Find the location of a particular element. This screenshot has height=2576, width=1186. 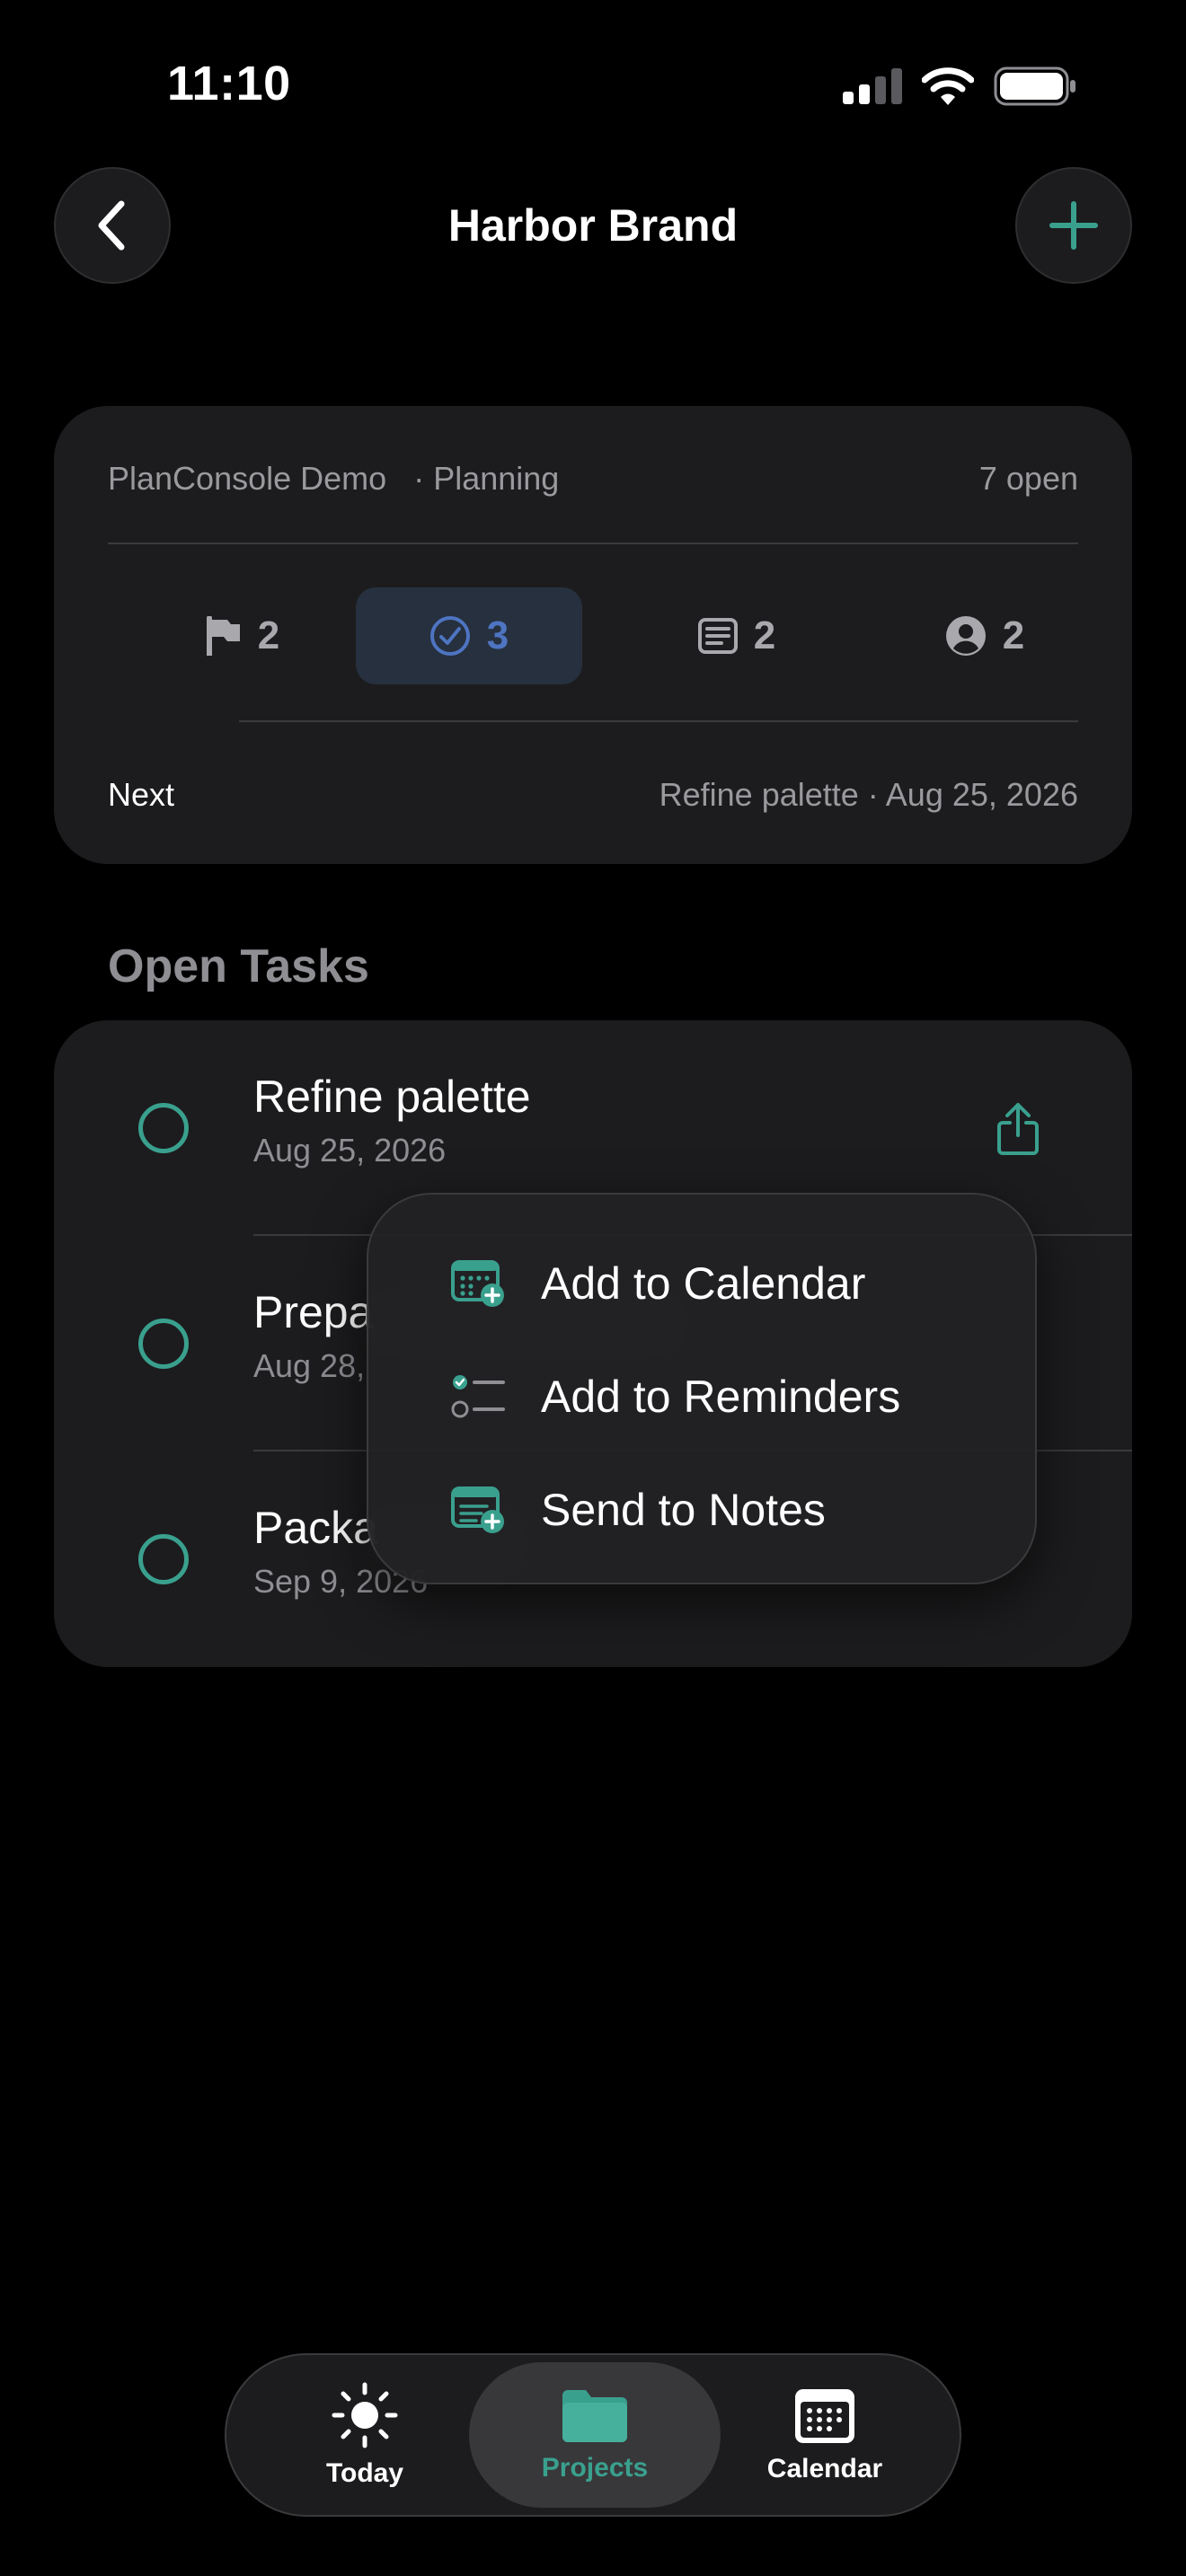

stat-milestones: 2 is located at coordinates (242, 635).